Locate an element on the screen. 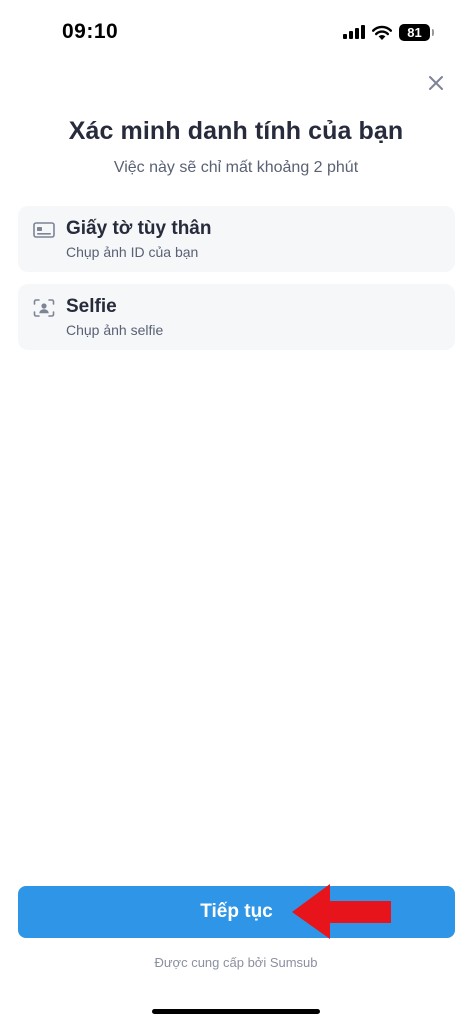 The height and width of the screenshot is (1024, 472). step-id-document: Giấy tờ tùy thân Chụp ảnh ID của bạn is located at coordinates (236, 239).